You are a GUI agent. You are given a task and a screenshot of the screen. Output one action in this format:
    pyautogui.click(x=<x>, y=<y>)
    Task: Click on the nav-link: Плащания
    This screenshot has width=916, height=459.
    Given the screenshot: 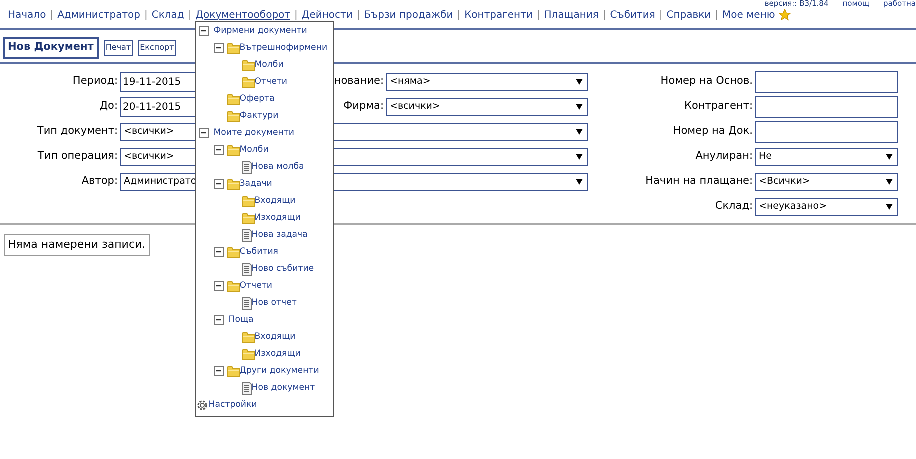 What is the action you would take?
    pyautogui.click(x=571, y=15)
    